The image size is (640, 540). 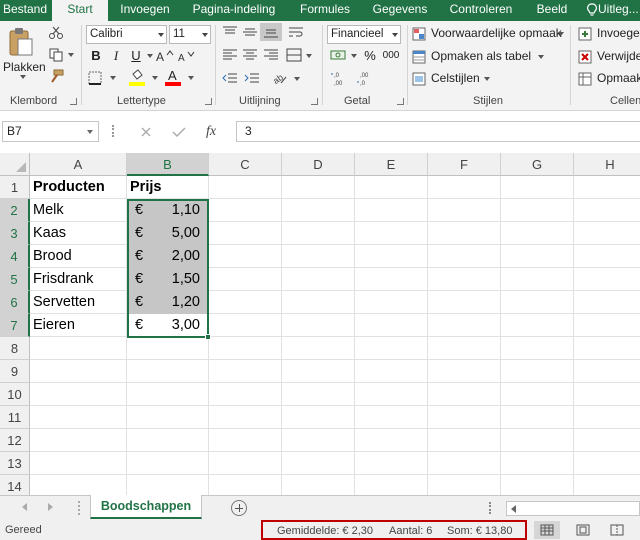 I want to click on font-launcher-icon, so click(x=208, y=101).